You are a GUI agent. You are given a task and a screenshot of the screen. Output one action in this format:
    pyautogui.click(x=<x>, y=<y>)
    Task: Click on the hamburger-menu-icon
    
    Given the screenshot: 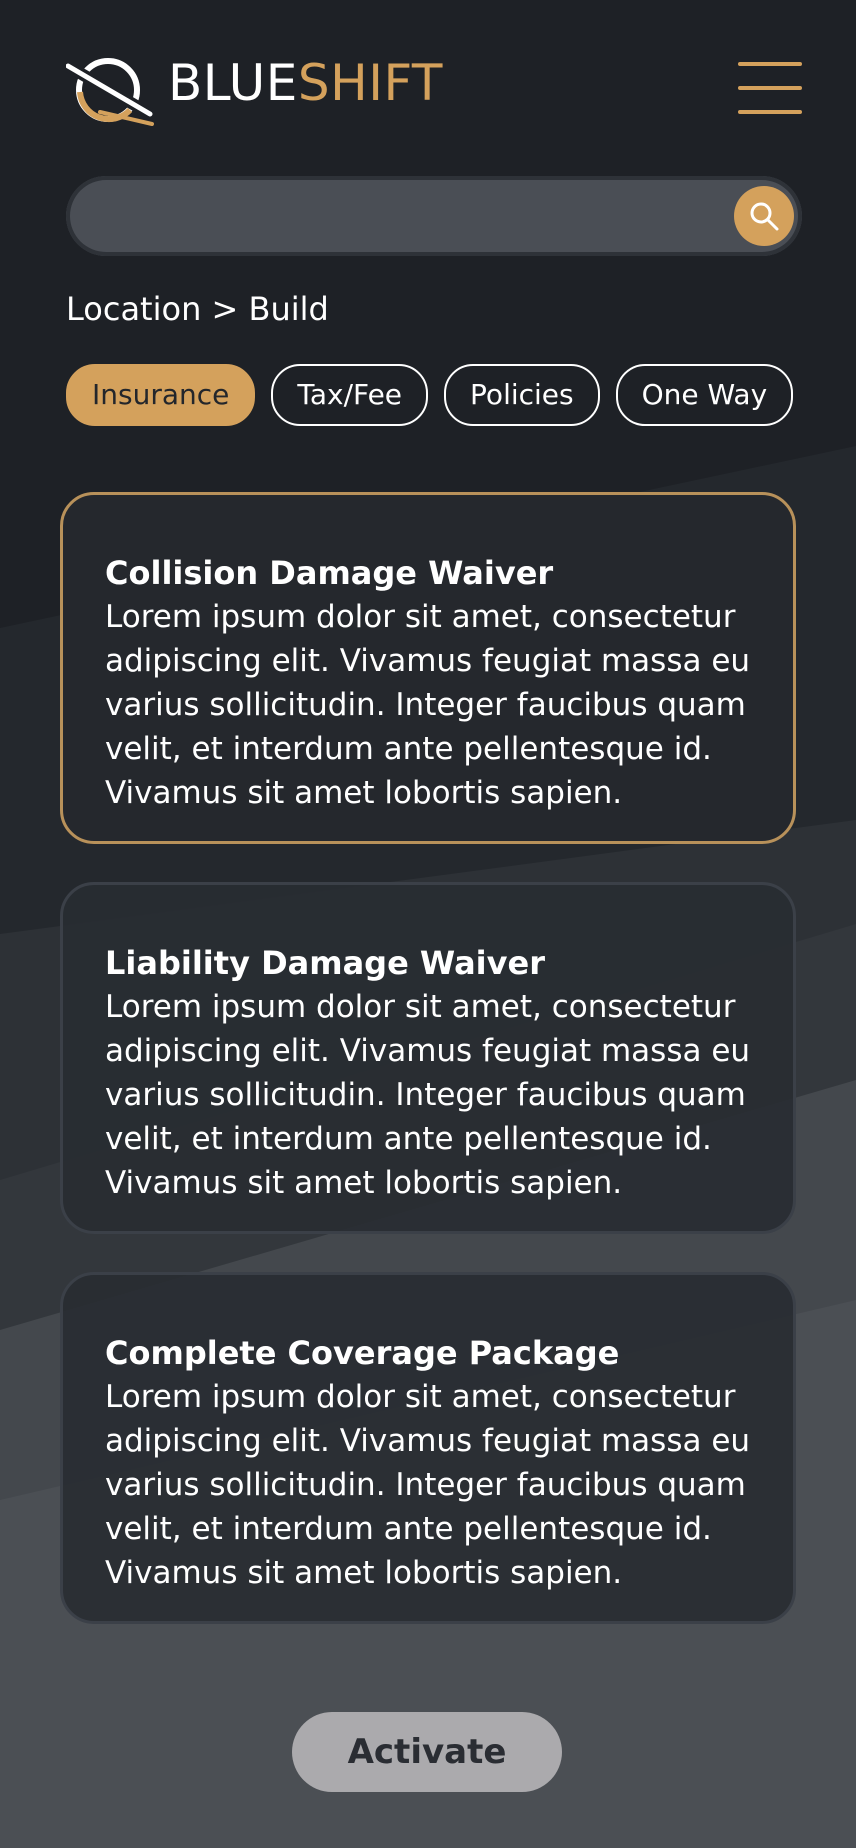 What is the action you would take?
    pyautogui.click(x=770, y=88)
    